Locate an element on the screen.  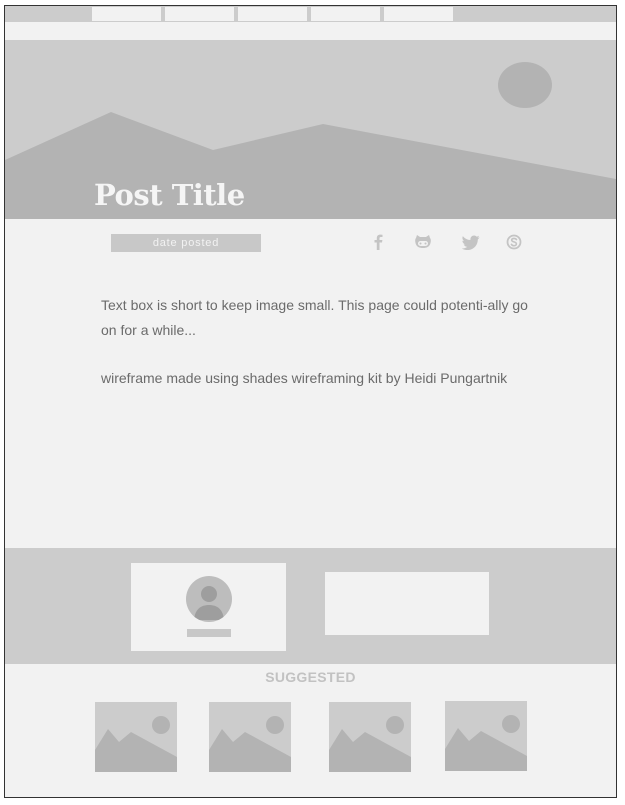
avatar is located at coordinates (209, 599).